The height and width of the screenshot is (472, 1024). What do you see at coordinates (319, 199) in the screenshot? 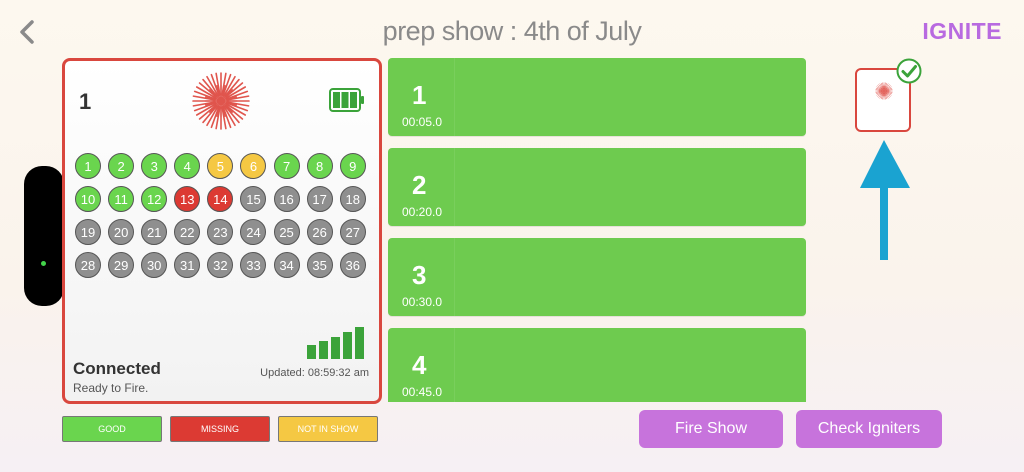
I see `cue-circle: 17` at bounding box center [319, 199].